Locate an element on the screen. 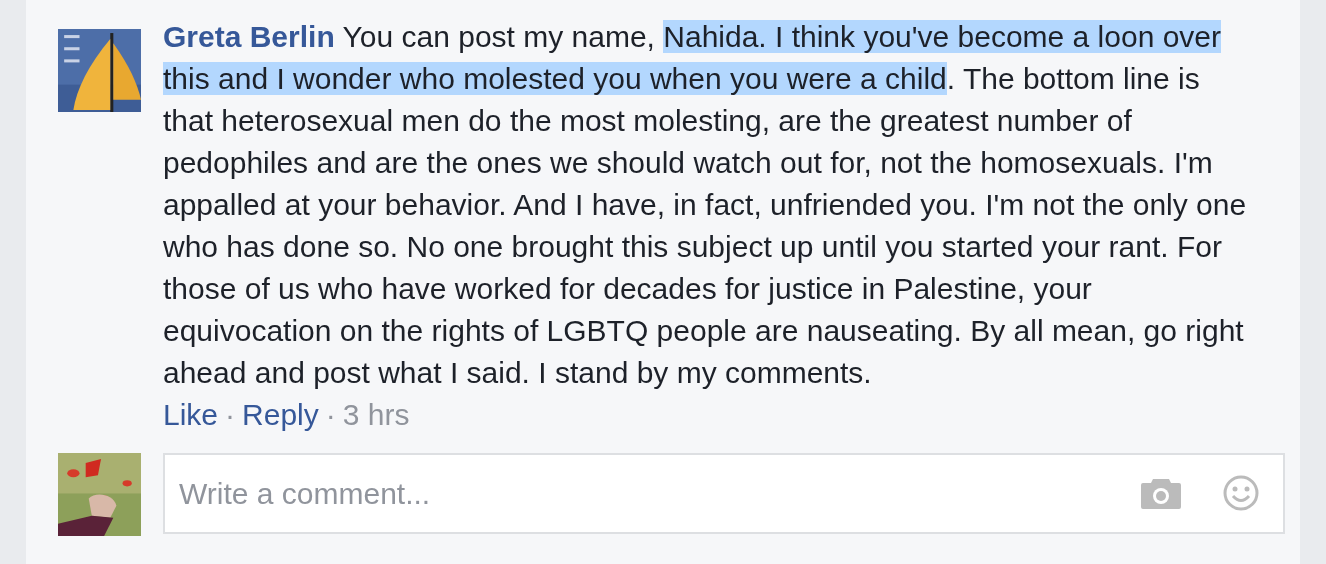  action-link: Like is located at coordinates (191, 415).